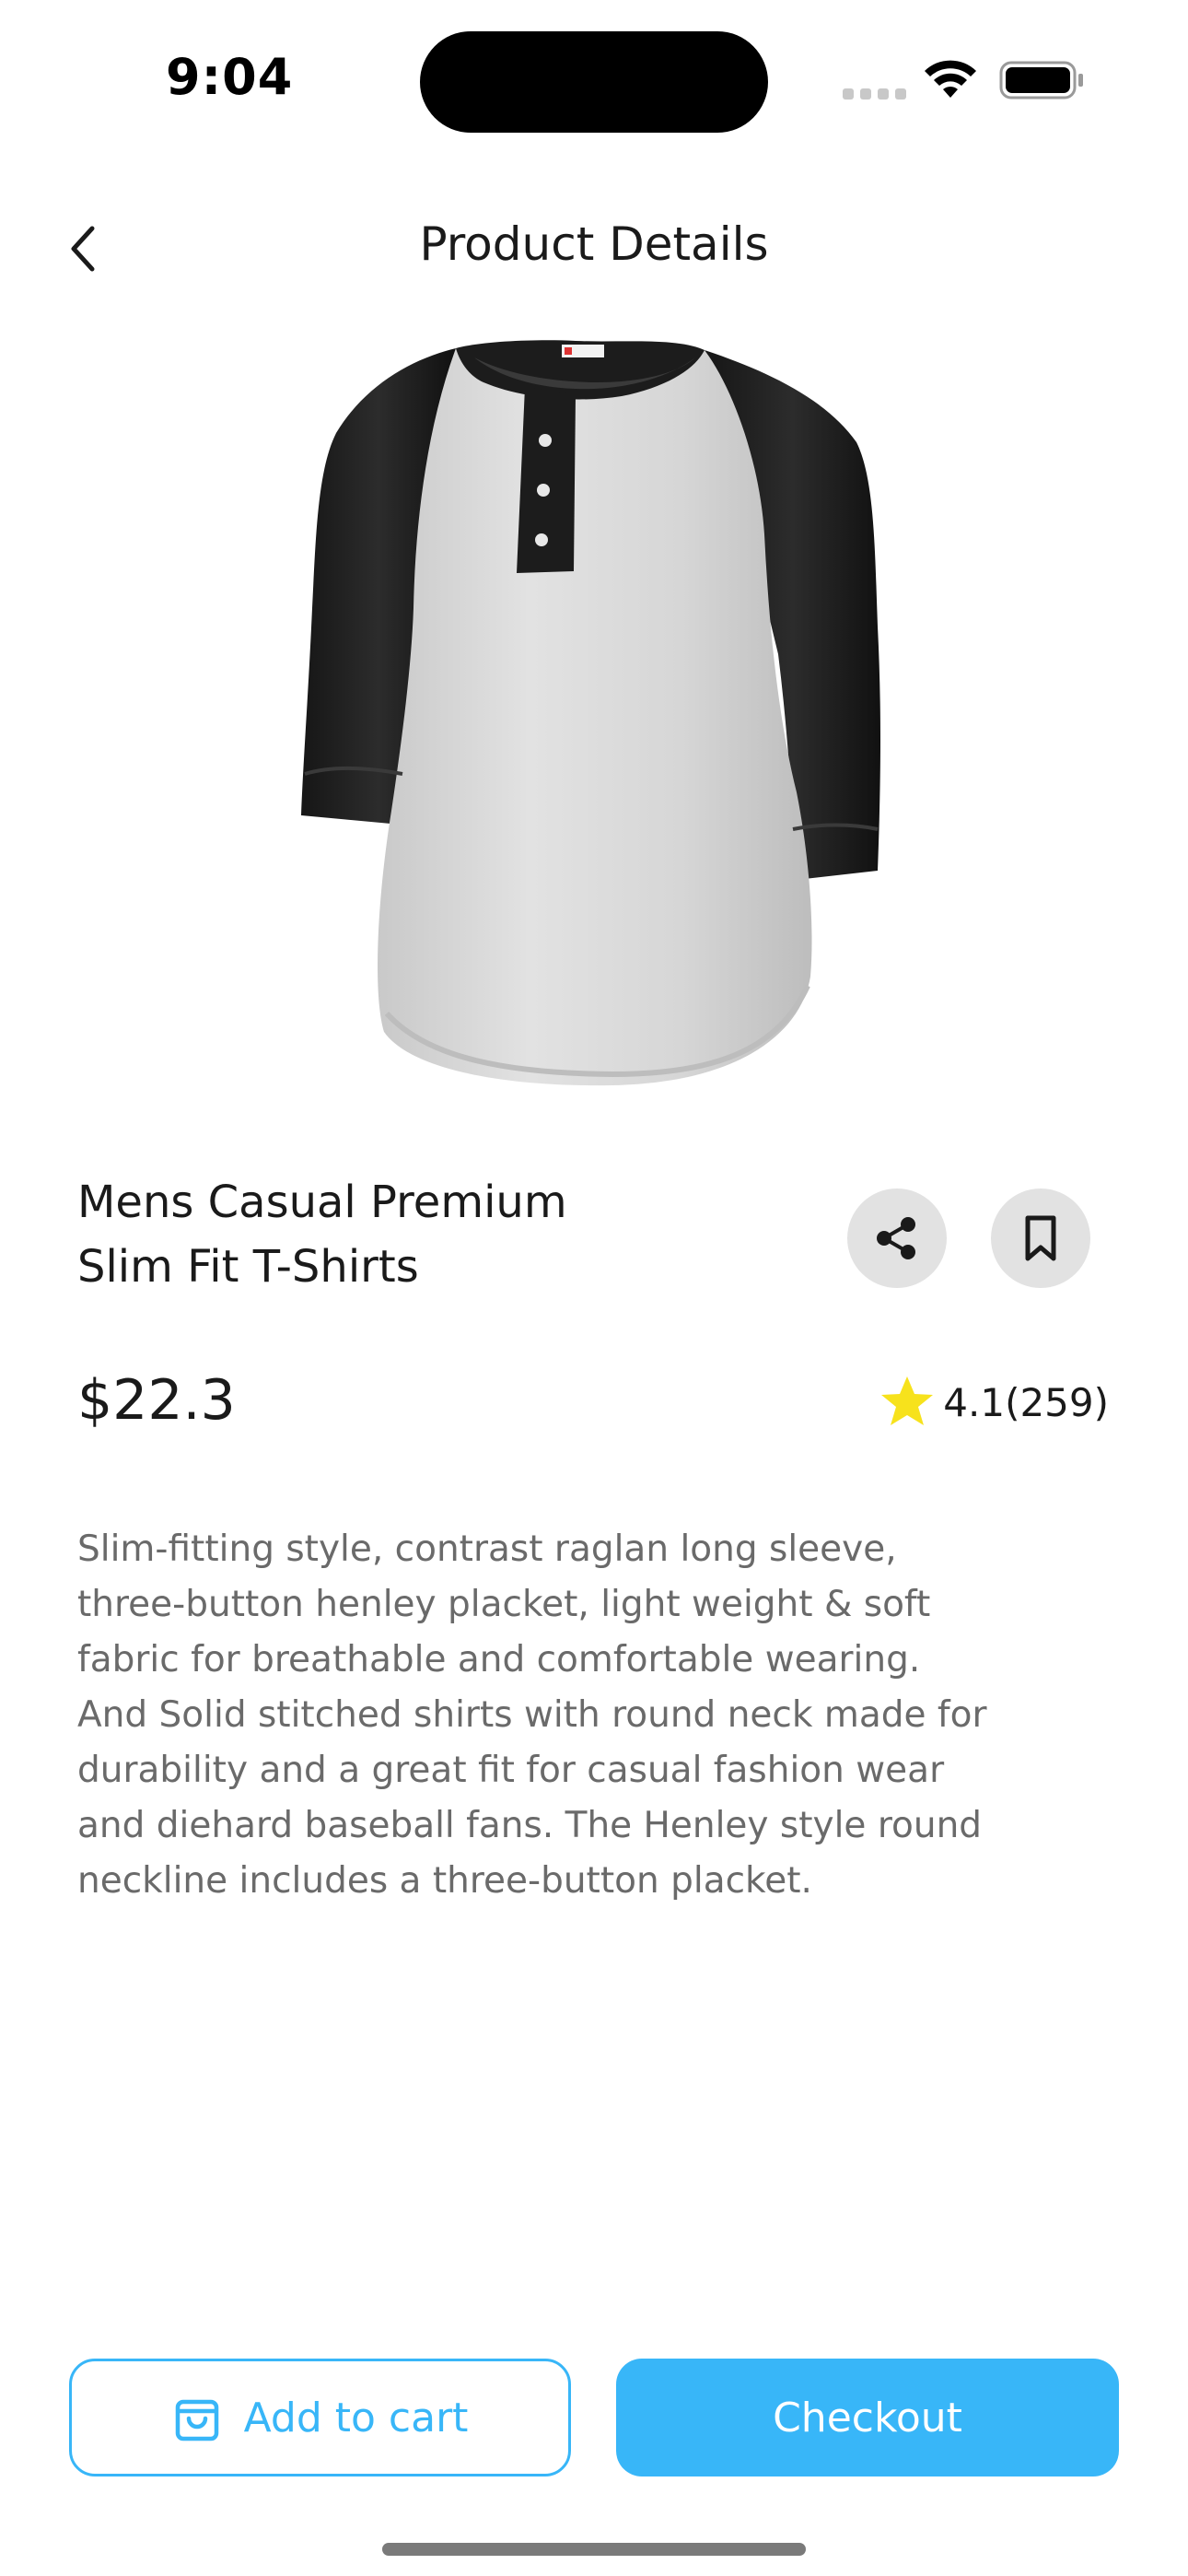 This screenshot has height=2576, width=1188. I want to click on bookmark-button, so click(1040, 1238).